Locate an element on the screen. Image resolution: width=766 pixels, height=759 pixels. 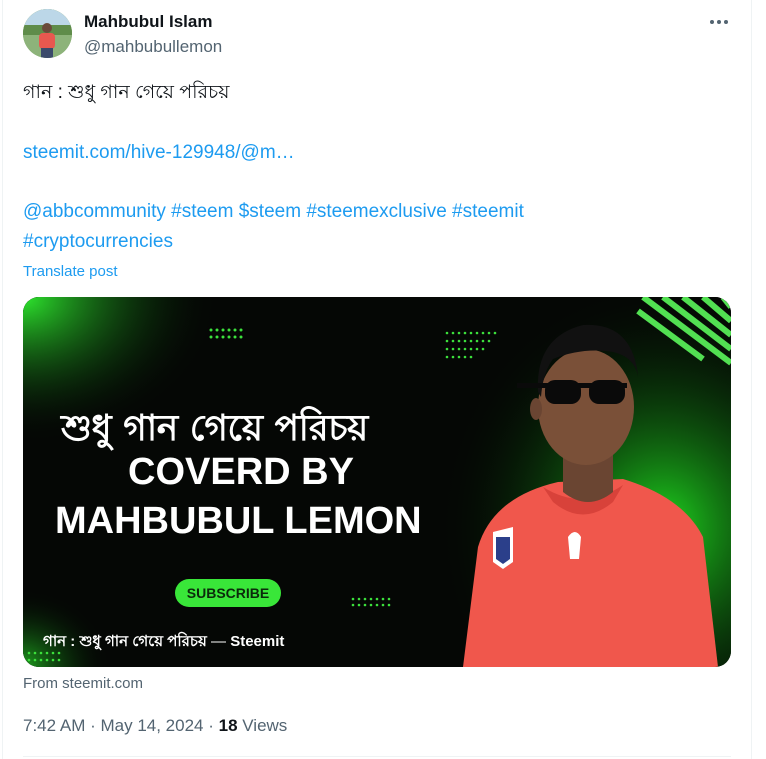
post-date: May 14, 2024 is located at coordinates (151, 725).